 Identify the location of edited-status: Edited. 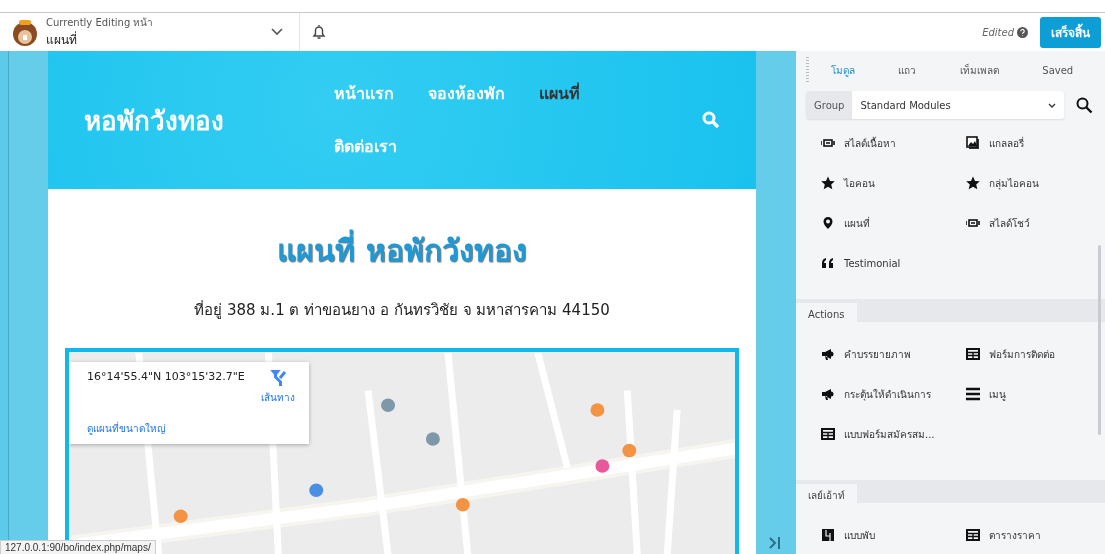
(998, 32).